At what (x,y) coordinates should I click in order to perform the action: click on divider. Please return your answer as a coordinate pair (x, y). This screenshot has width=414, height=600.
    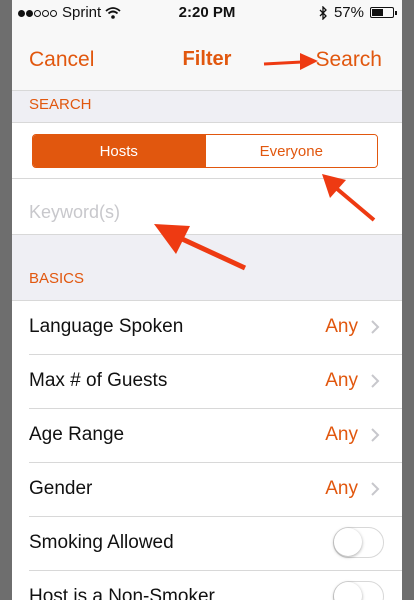
    Looking at the image, I should click on (207, 178).